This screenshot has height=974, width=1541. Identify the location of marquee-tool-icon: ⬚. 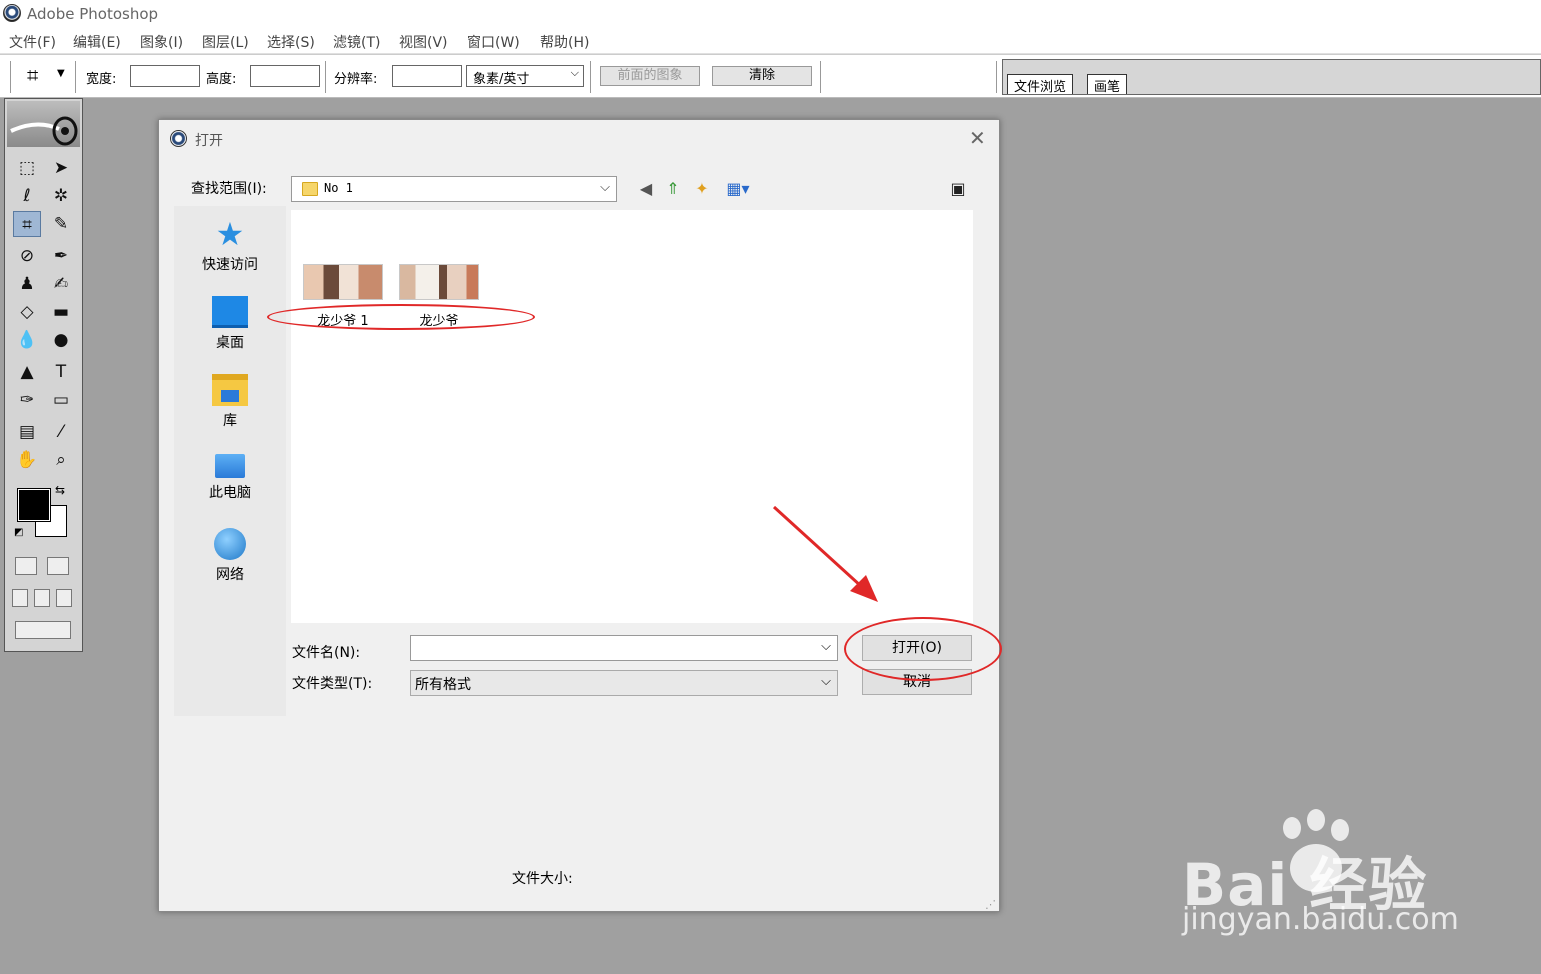
(27, 168).